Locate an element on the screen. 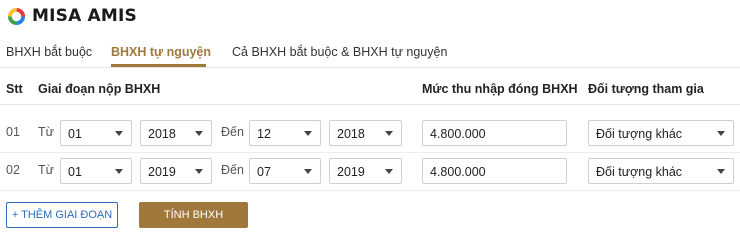 The height and width of the screenshot is (245, 740). to-year-select: 2019 is located at coordinates (365, 171).